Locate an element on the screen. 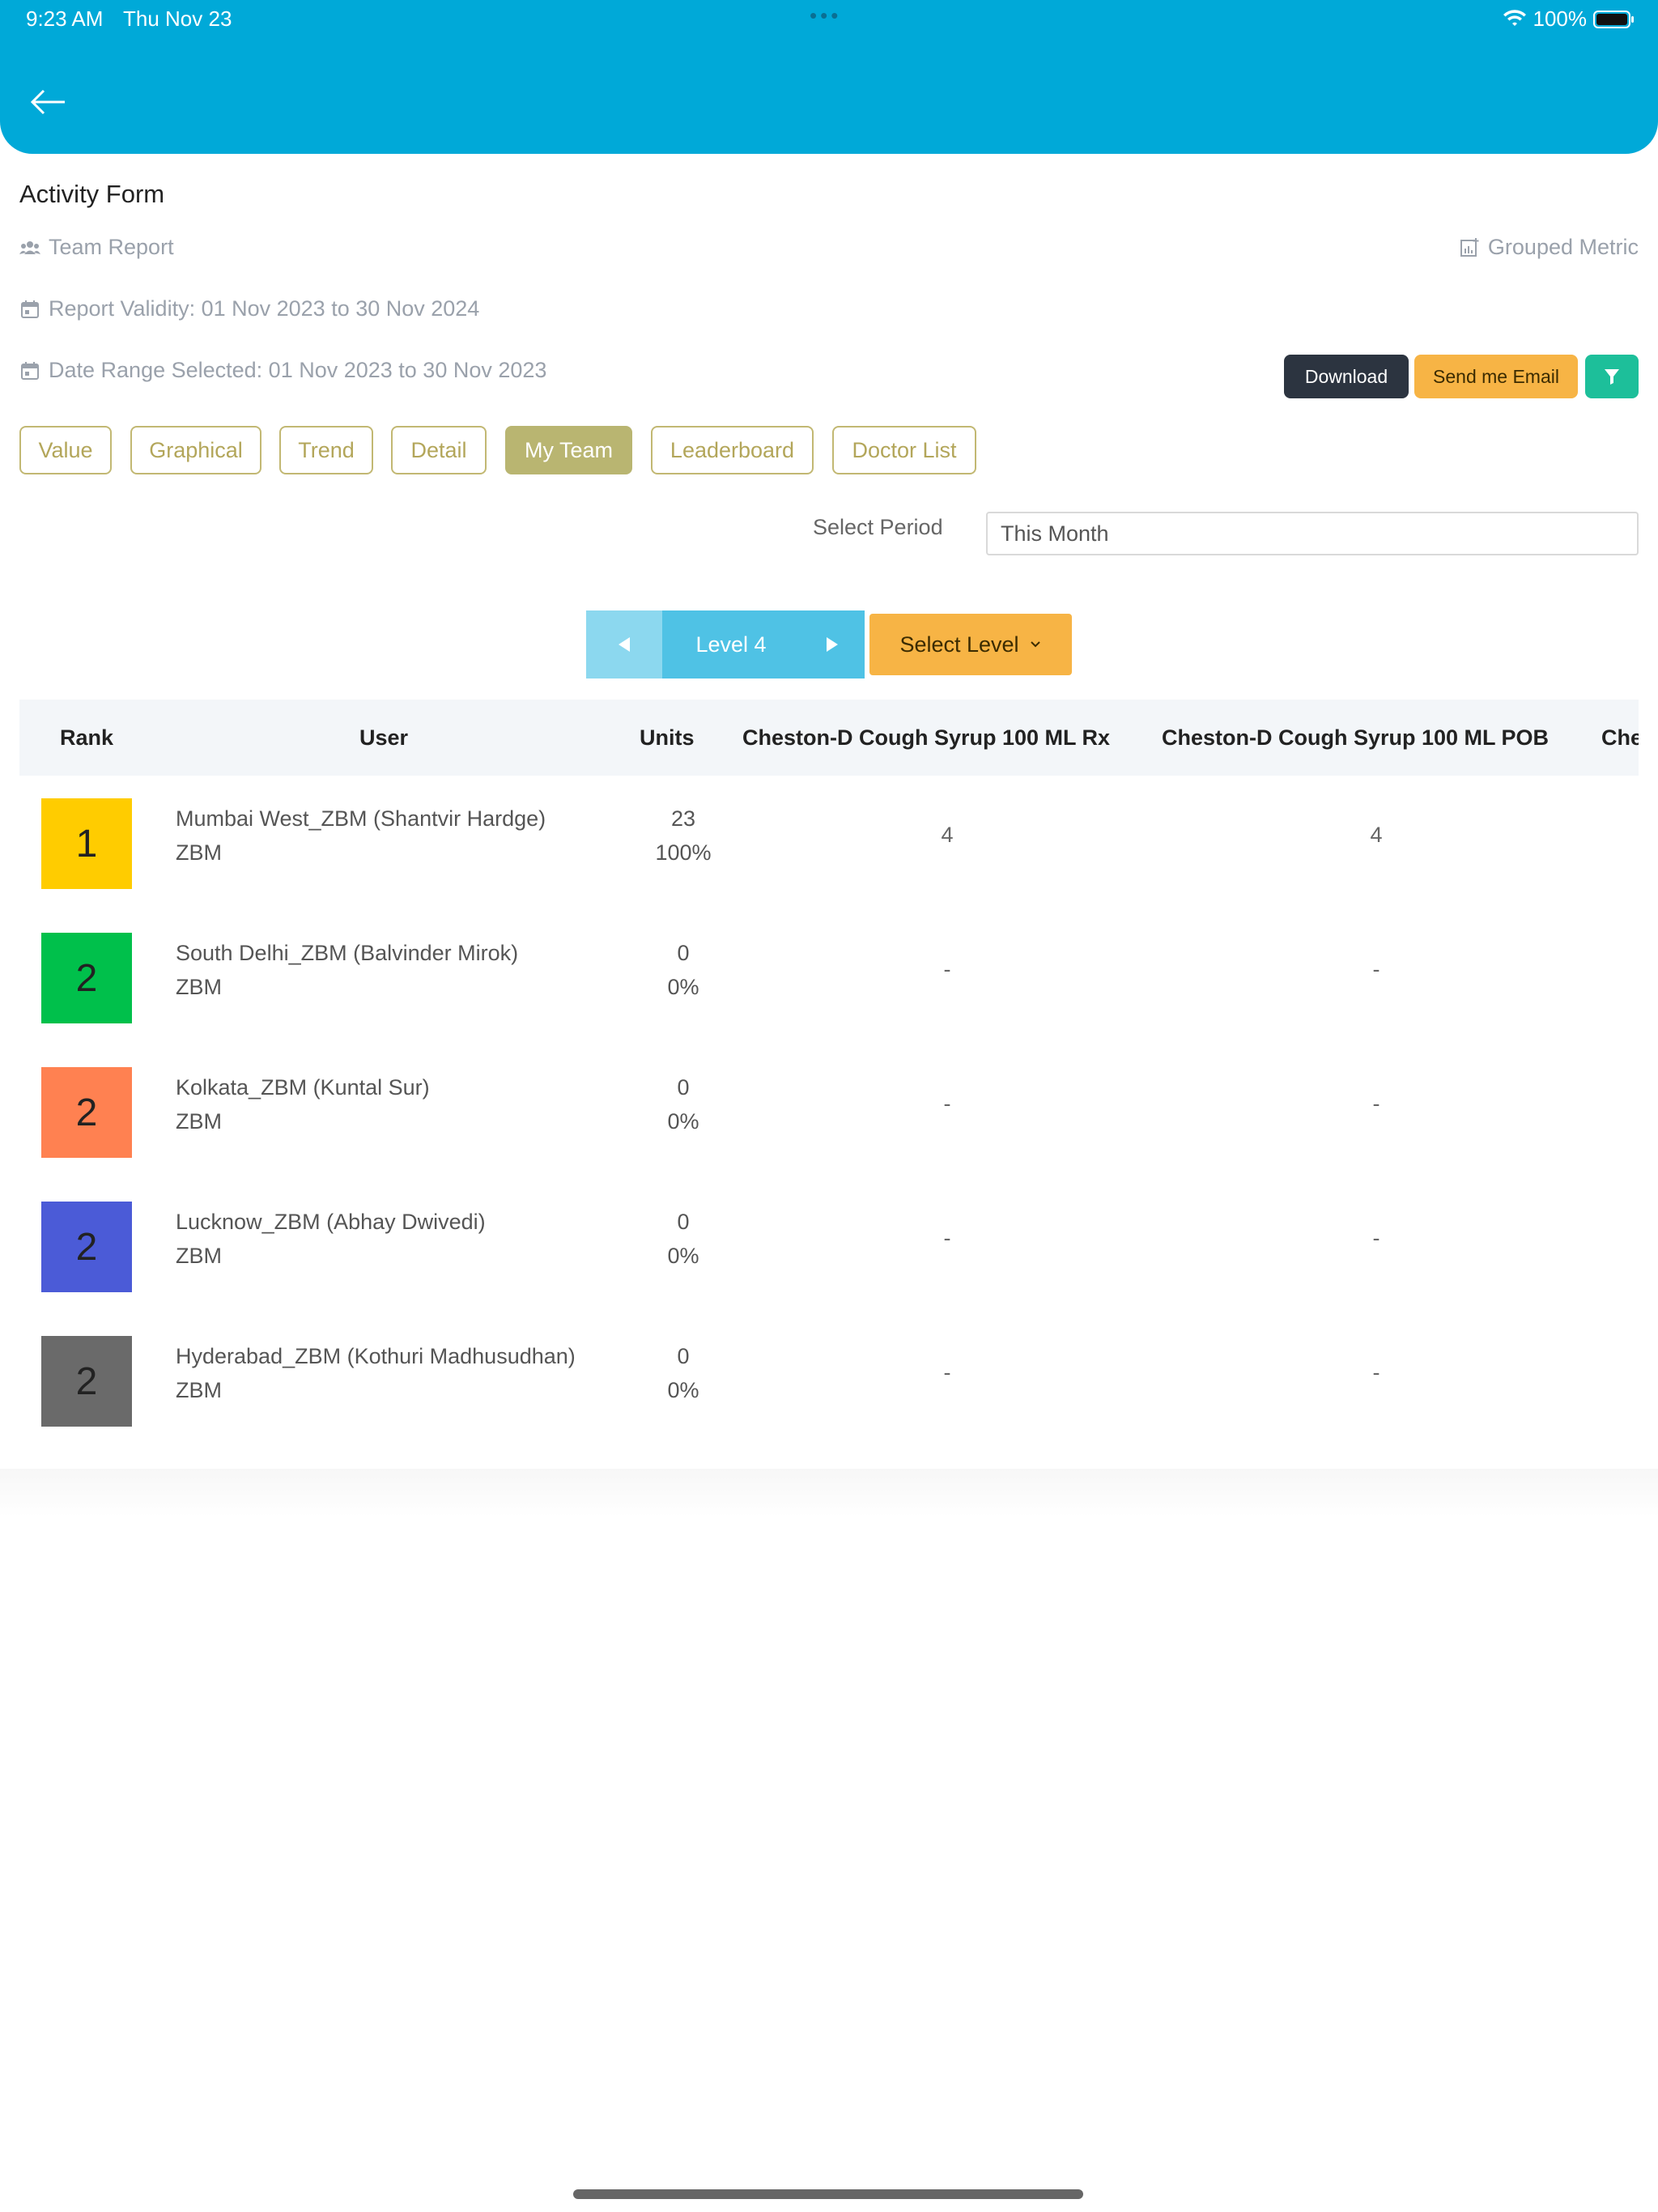  tab-trend: Trend is located at coordinates (326, 450).